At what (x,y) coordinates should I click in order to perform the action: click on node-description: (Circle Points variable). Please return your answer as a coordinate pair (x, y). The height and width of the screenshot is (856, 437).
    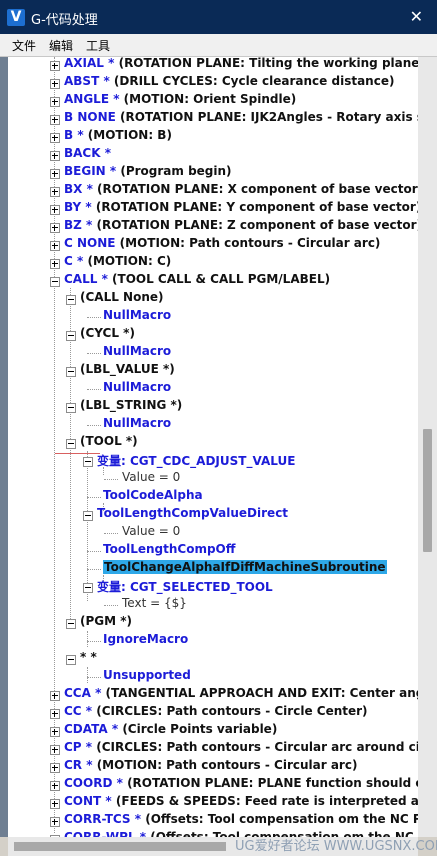
    Looking at the image, I should click on (200, 729).